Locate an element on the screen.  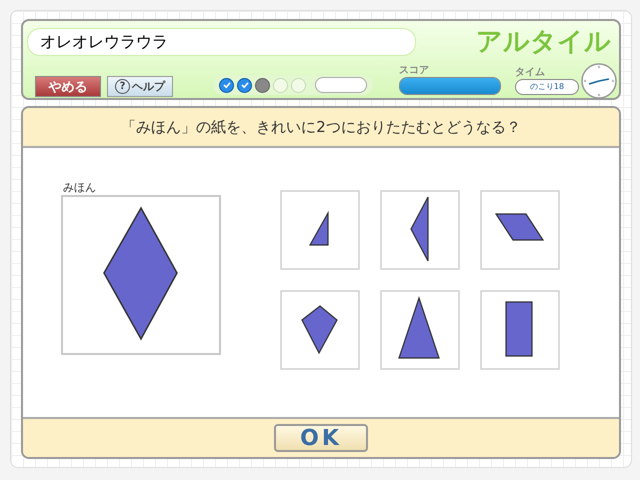
time-label: タイム is located at coordinates (530, 72).